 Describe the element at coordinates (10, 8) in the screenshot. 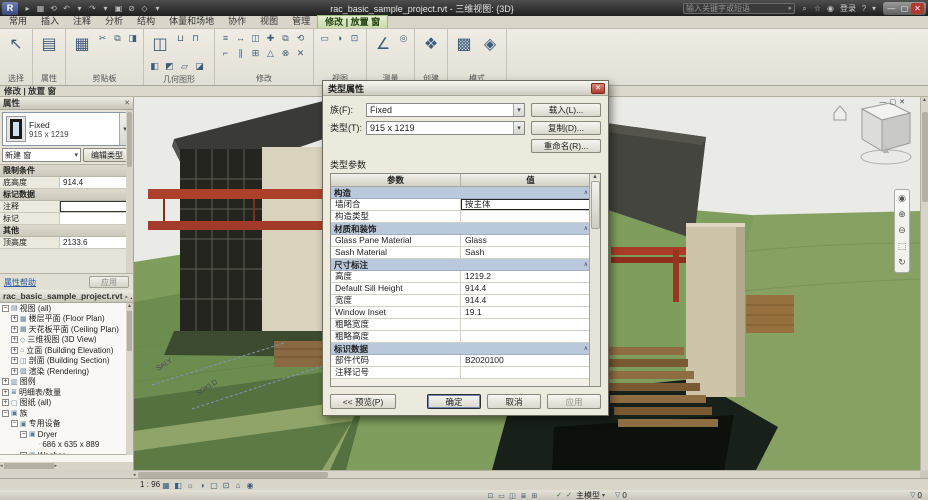

I see `app-menu-button: R` at that location.